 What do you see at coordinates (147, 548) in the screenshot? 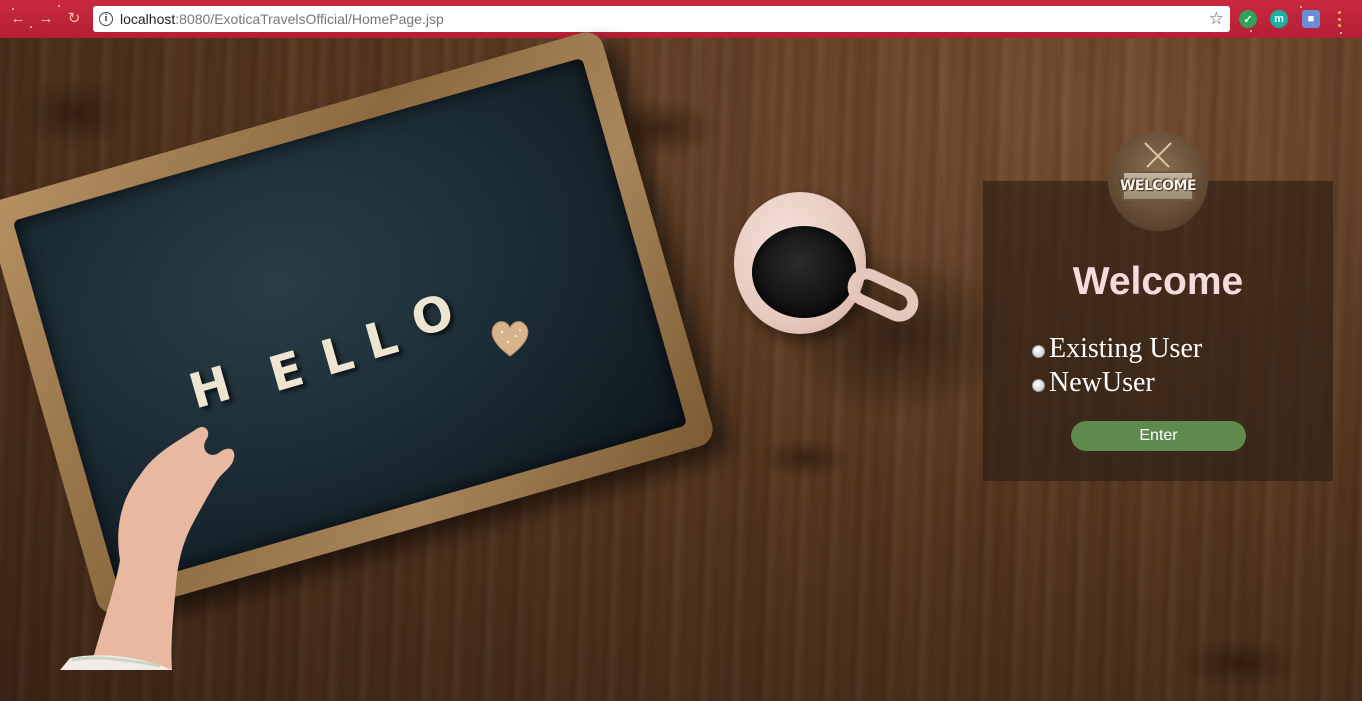
I see `hand-illustration` at bounding box center [147, 548].